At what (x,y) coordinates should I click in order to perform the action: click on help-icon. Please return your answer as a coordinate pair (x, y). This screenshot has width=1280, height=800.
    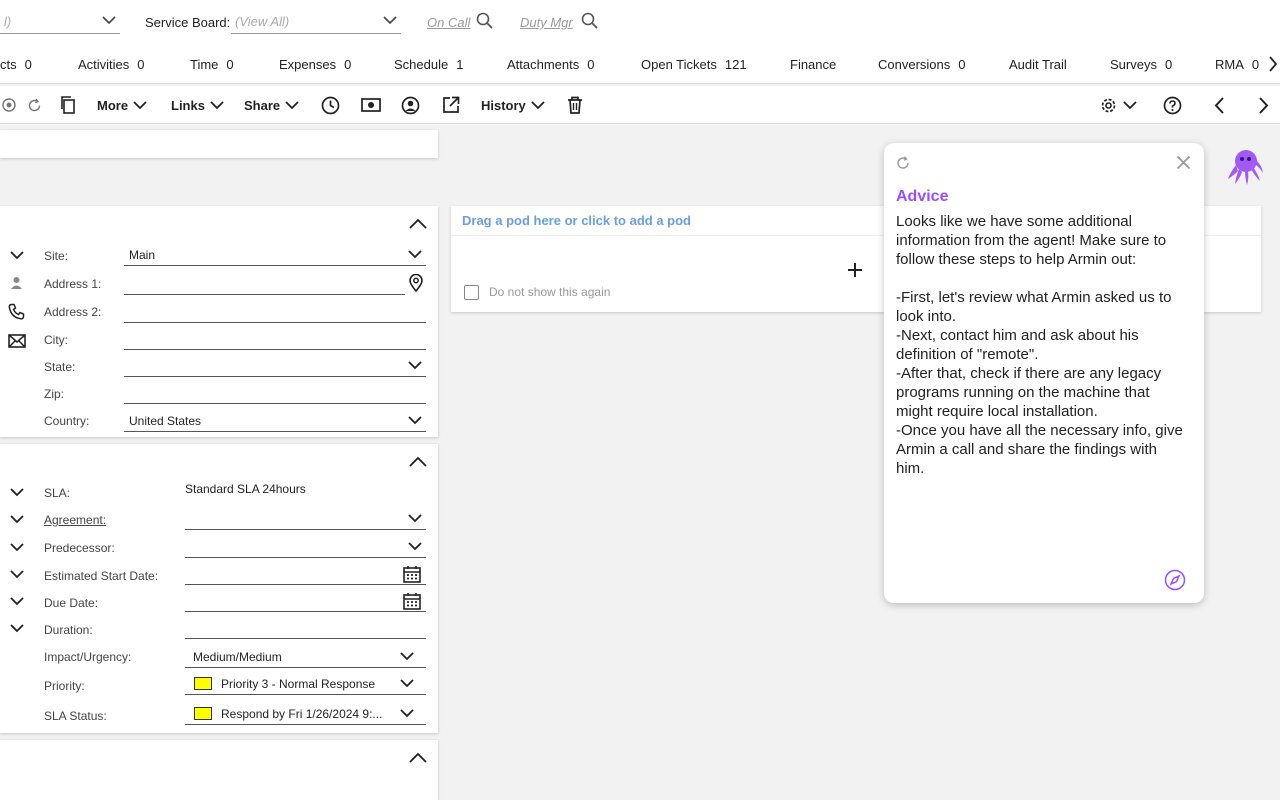
    Looking at the image, I should click on (1172, 105).